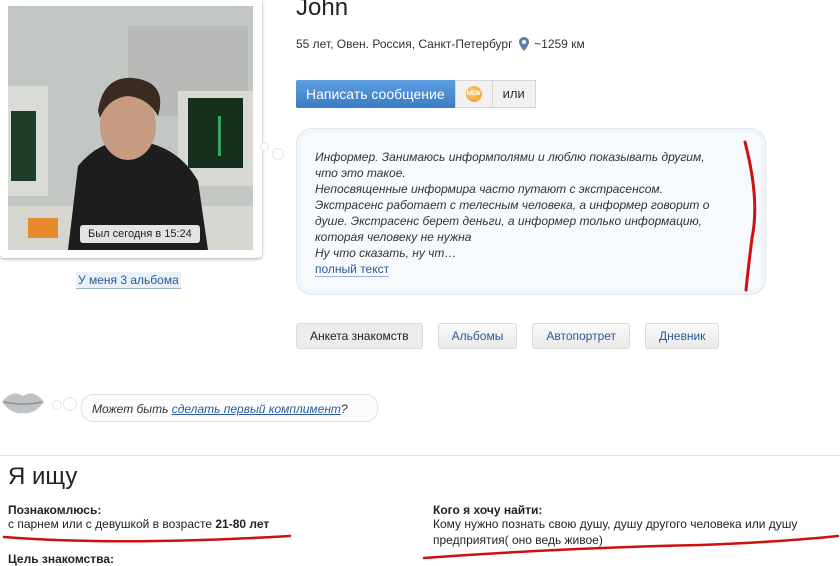 This screenshot has height=566, width=840. Describe the element at coordinates (404, 44) in the screenshot. I see `profile-details-text: 55 лет, Овен. Россия, Санкт-Петербург` at that location.